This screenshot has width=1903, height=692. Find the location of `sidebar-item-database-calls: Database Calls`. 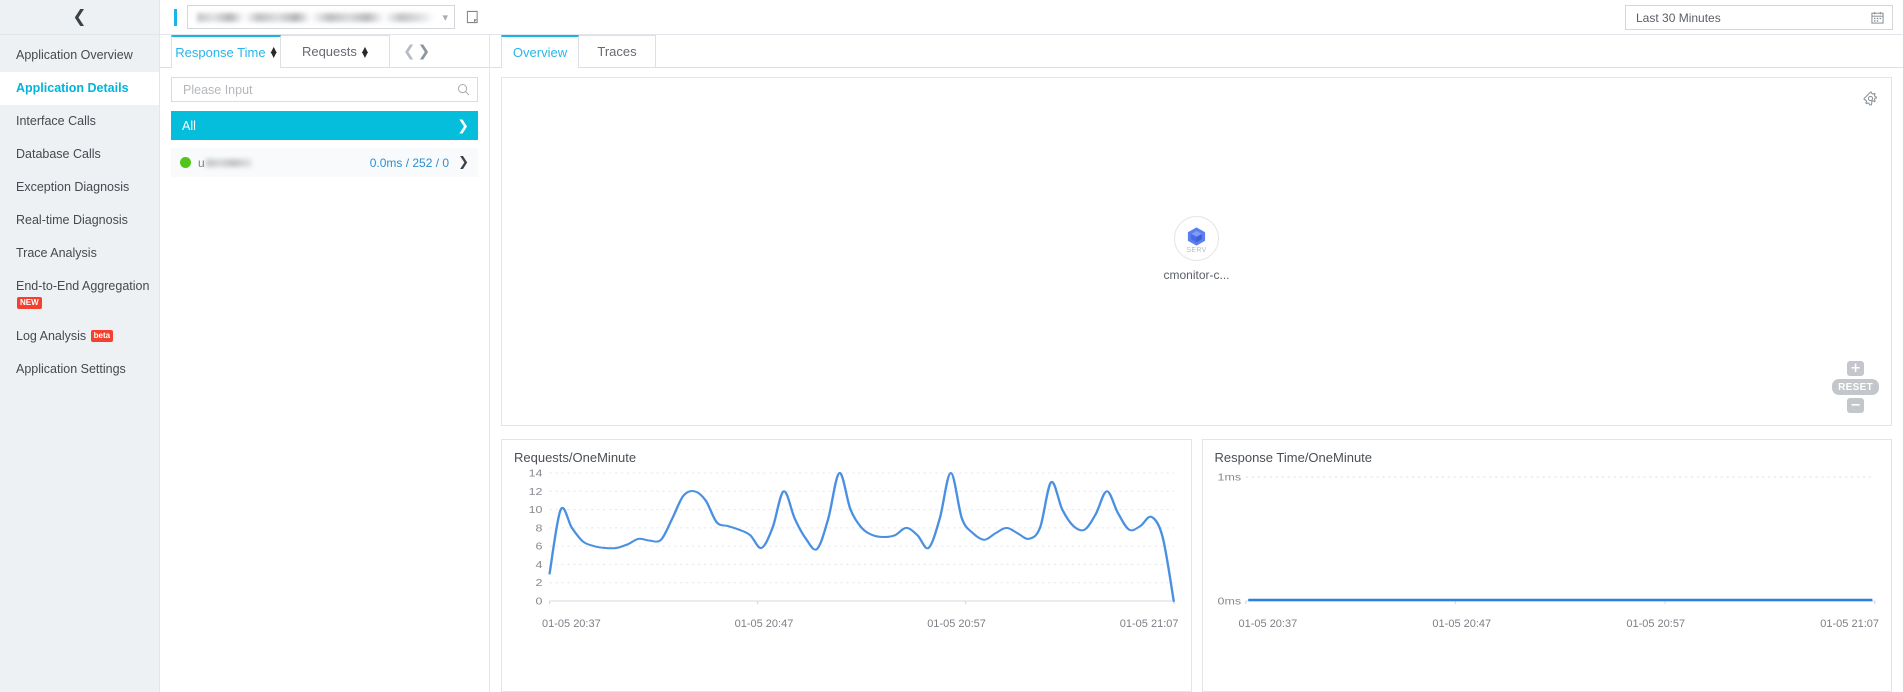

sidebar-item-database-calls: Database Calls is located at coordinates (79, 154).